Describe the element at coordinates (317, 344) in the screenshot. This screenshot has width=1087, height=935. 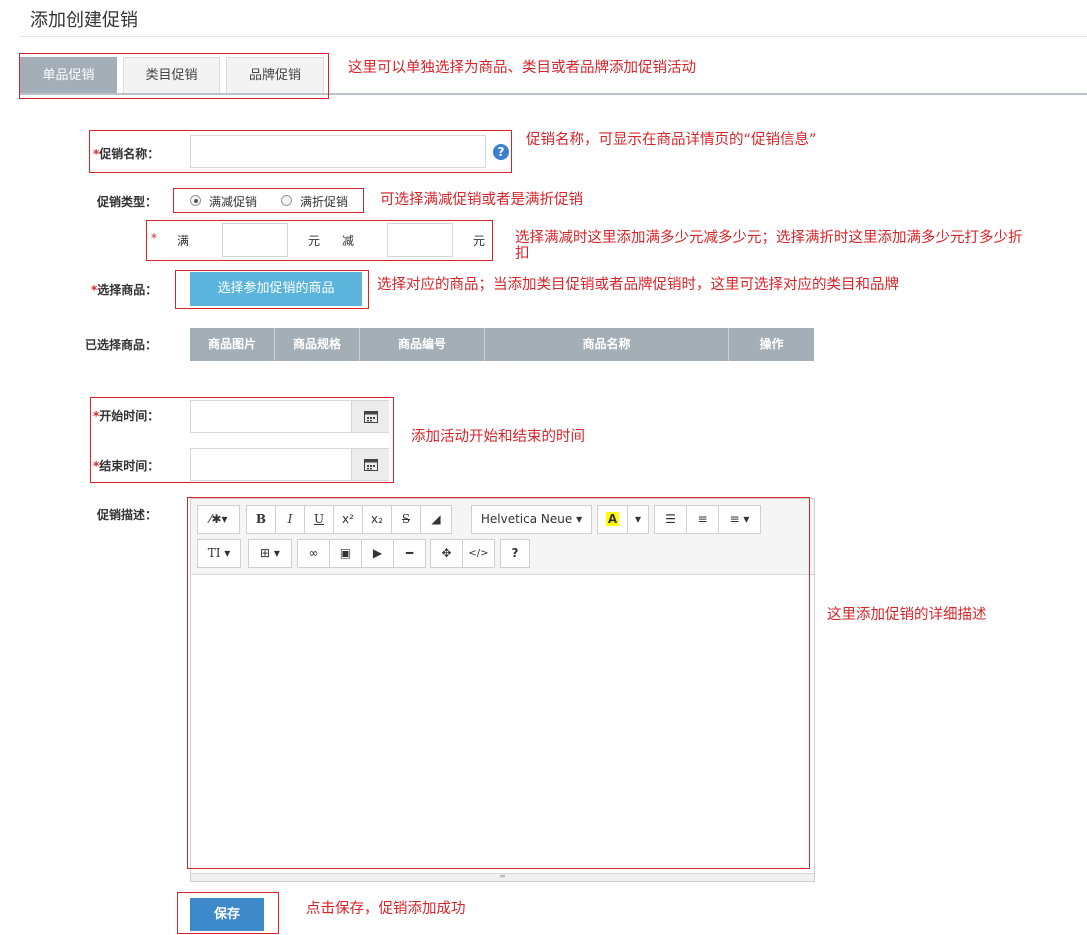
I see `table-header-spec: 商品规格` at that location.